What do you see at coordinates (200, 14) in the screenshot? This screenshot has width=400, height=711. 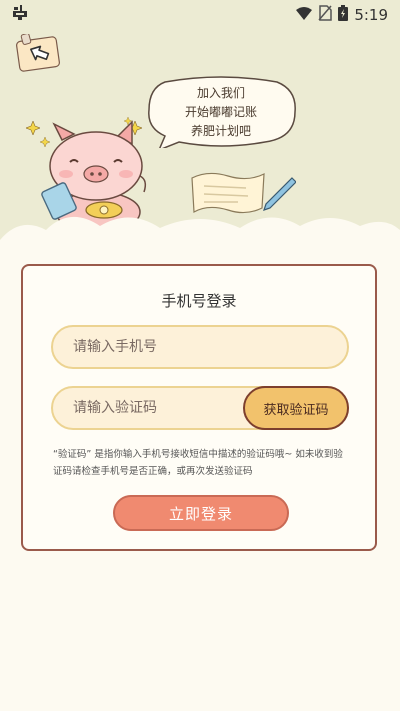 I see `status-bar: 5:19` at bounding box center [200, 14].